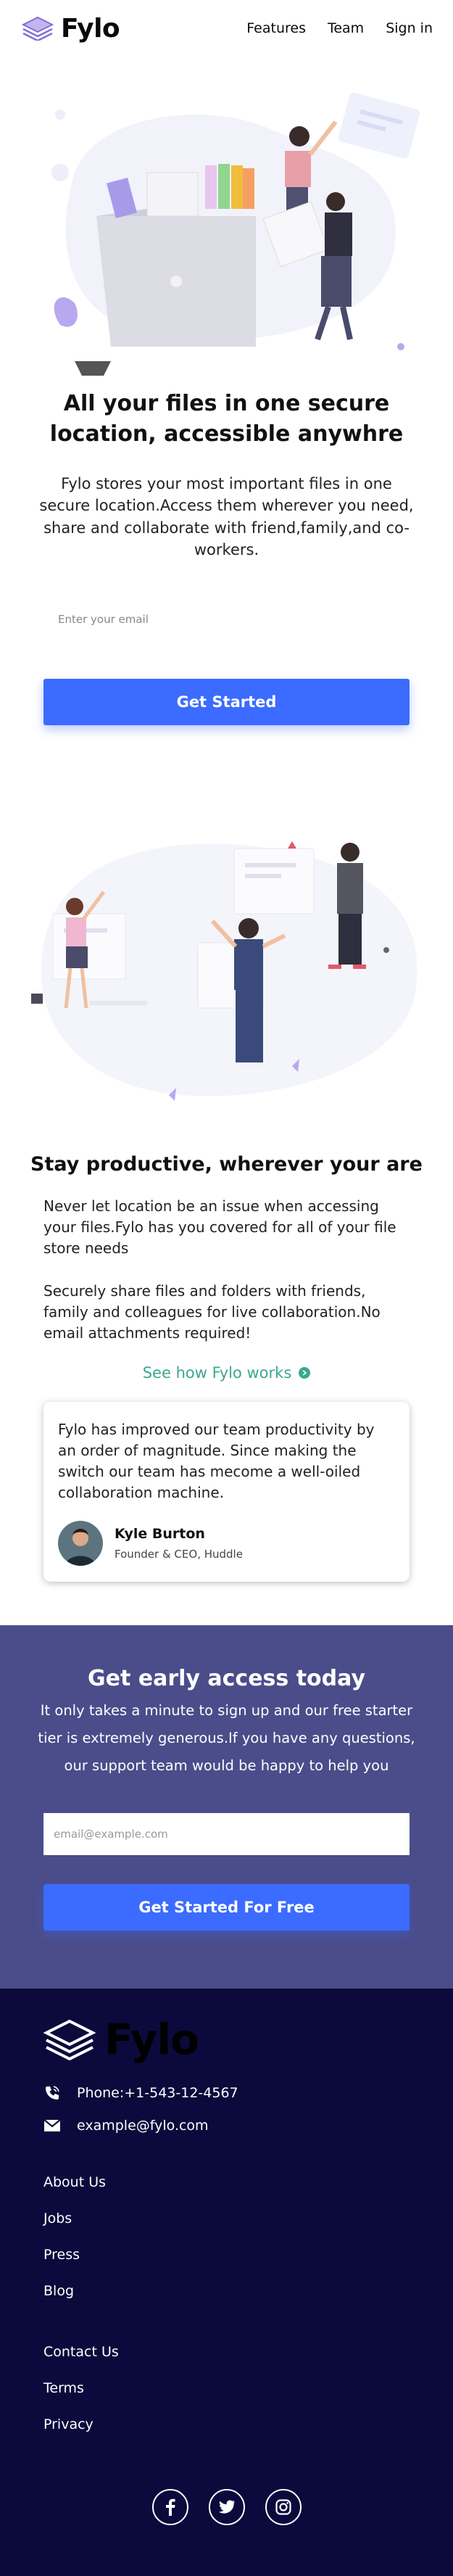  Describe the element at coordinates (226, 2040) in the screenshot. I see `footer-brand: Fylo` at that location.